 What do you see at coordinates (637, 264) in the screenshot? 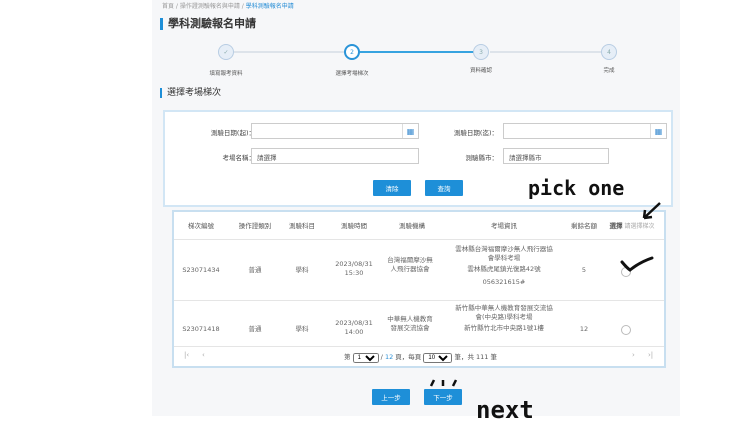
I see `checkmark-annotation-icon` at bounding box center [637, 264].